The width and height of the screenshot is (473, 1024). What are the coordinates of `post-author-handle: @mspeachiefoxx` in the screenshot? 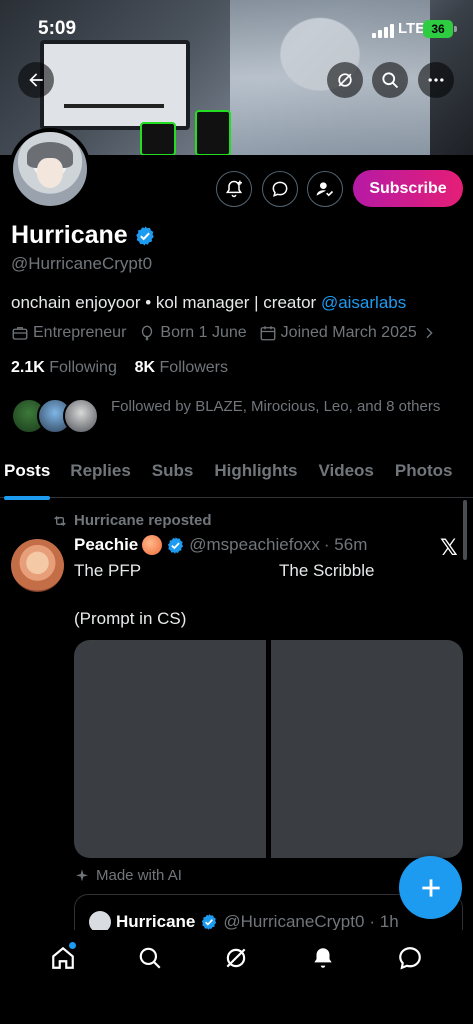 It's located at (254, 545).